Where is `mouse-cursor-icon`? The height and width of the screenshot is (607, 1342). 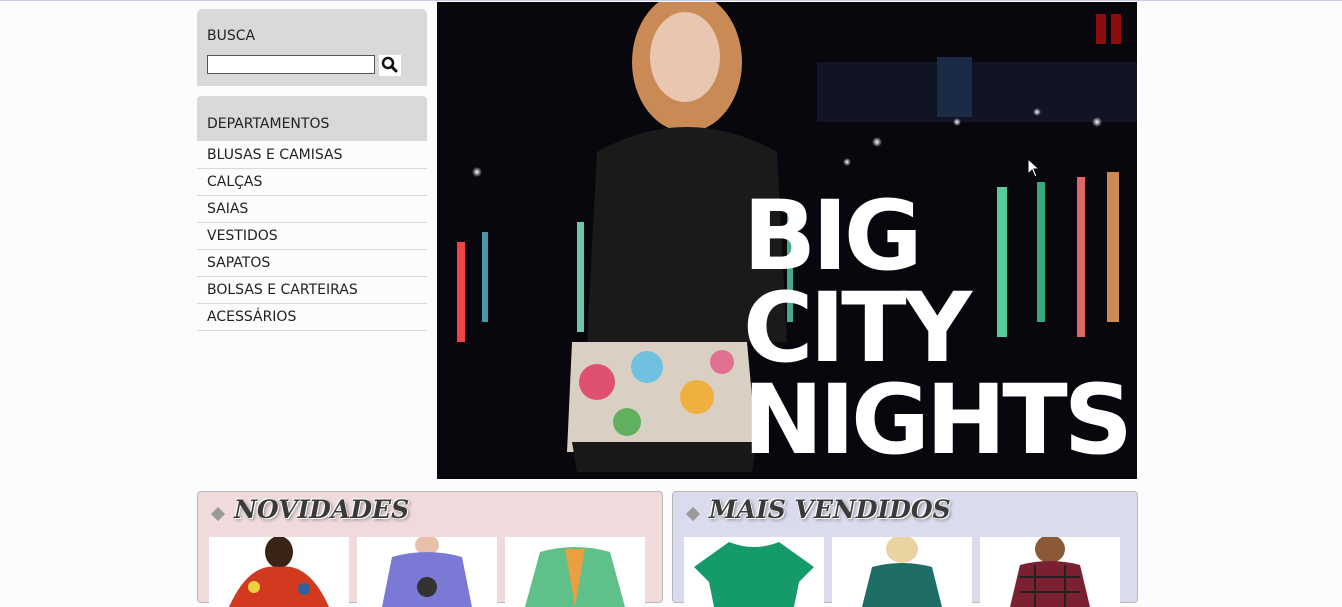
mouse-cursor-icon is located at coordinates (1034, 168).